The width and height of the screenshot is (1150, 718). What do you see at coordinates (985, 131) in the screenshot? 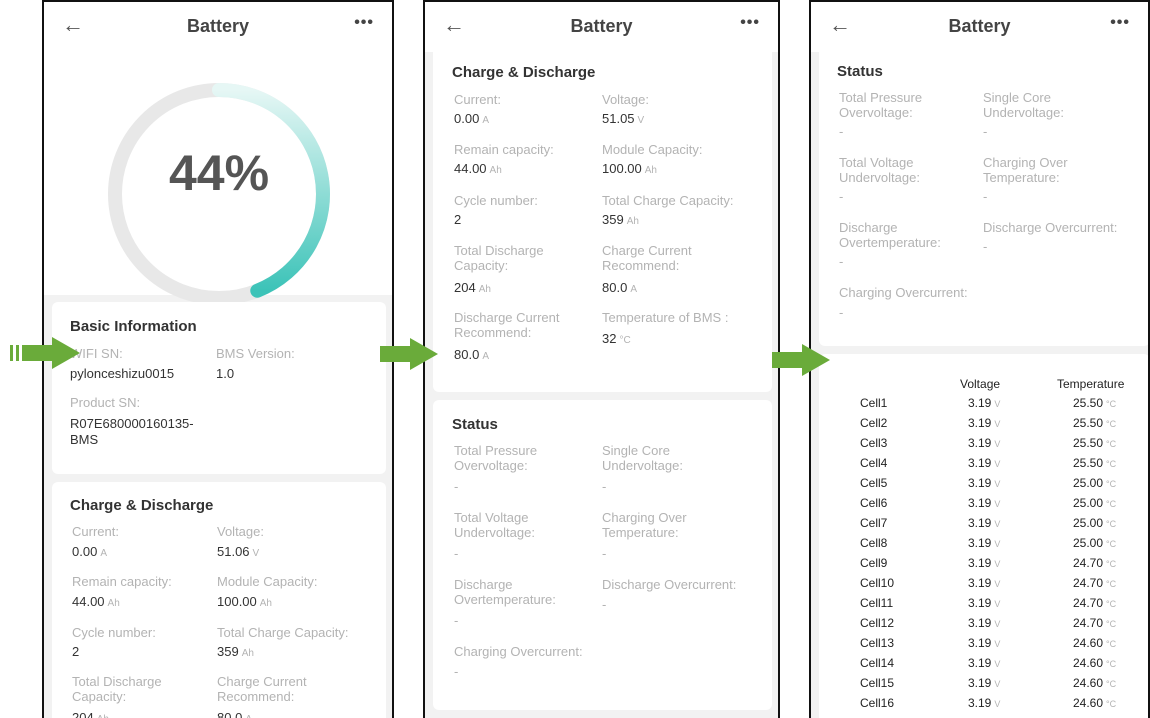
I see `single-core-undervoltage-value: -` at bounding box center [985, 131].